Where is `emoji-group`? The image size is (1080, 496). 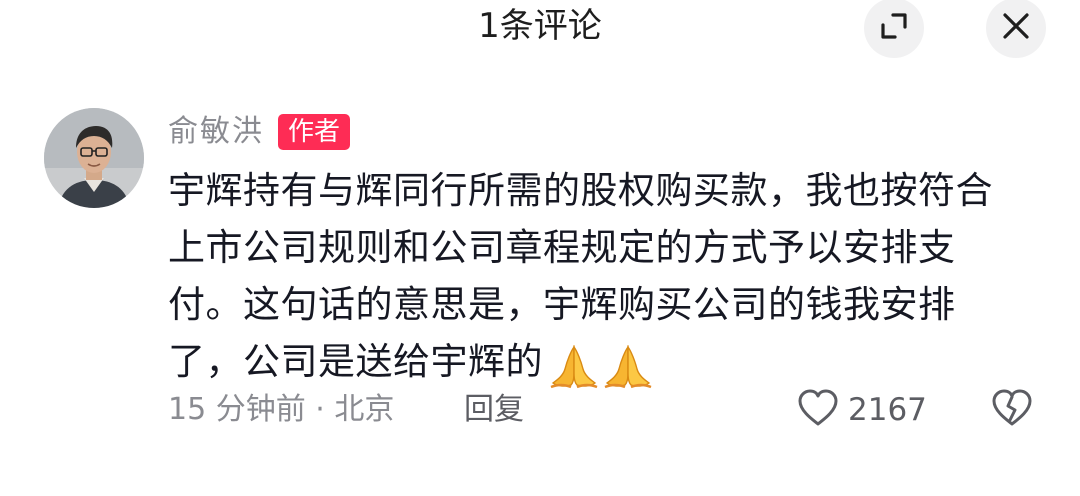
emoji-group is located at coordinates (601, 363).